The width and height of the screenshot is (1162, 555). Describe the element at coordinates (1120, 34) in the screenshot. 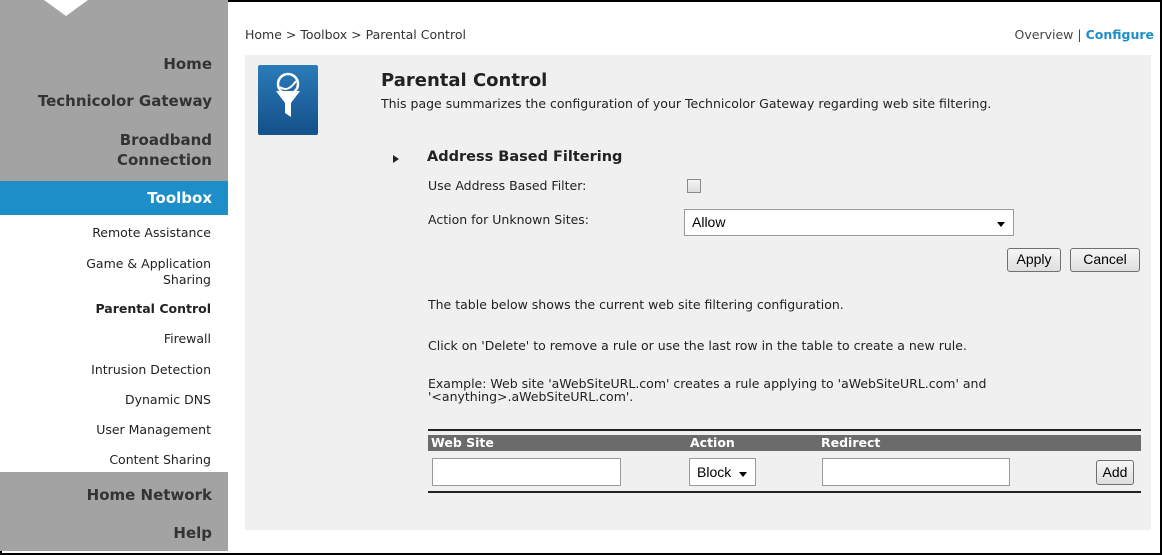

I see `configure-link: Configure` at that location.